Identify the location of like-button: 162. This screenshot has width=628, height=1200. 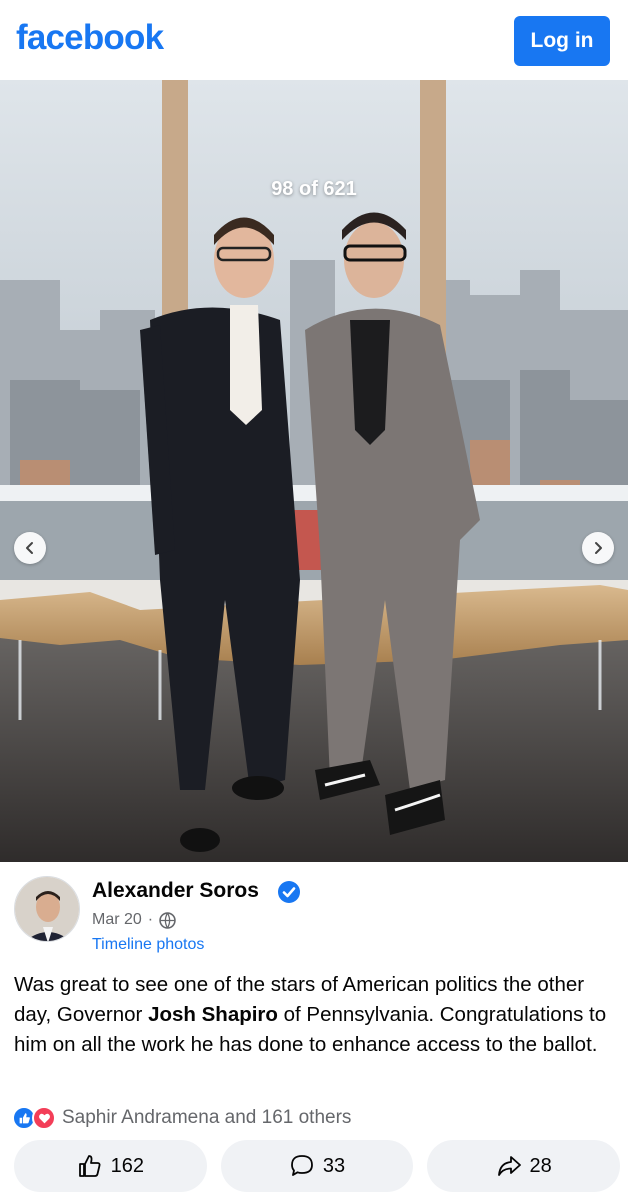
(110, 1166).